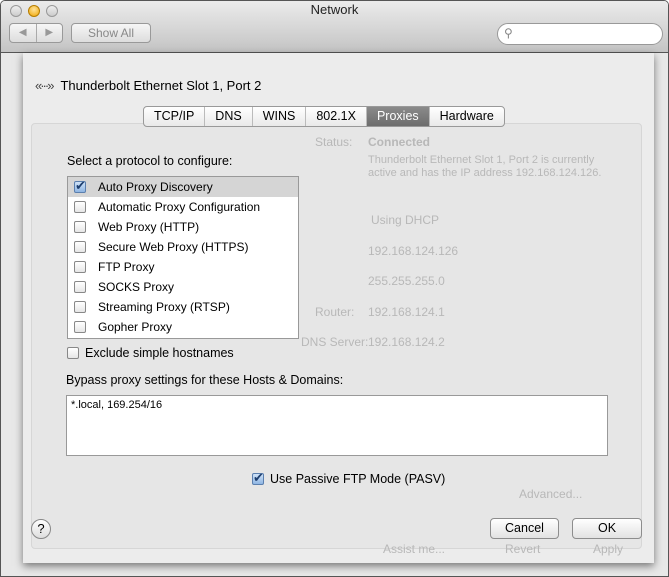 This screenshot has height=577, width=669. I want to click on title-bar: Network ◀ ▶ Show All ⚲, so click(334, 27).